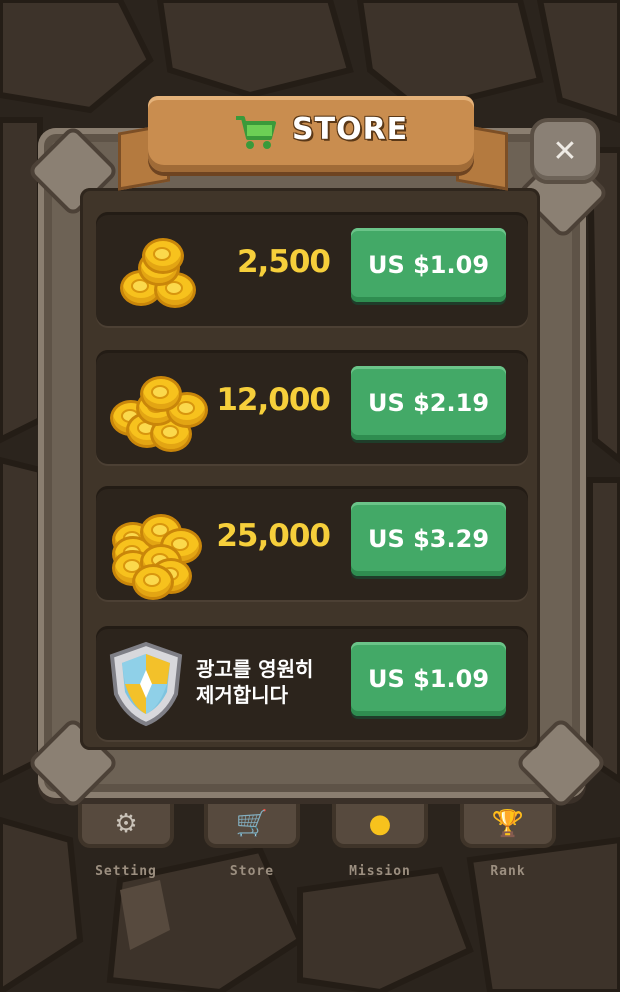 This screenshot has height=992, width=620. What do you see at coordinates (256, 132) in the screenshot?
I see `shopping-cart-icon` at bounding box center [256, 132].